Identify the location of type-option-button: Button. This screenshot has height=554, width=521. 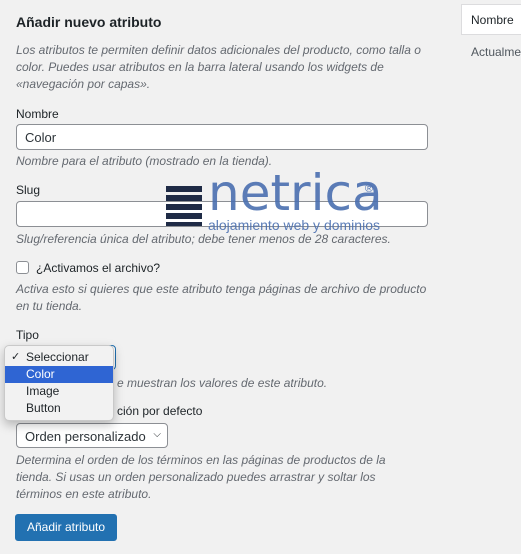
(59, 408).